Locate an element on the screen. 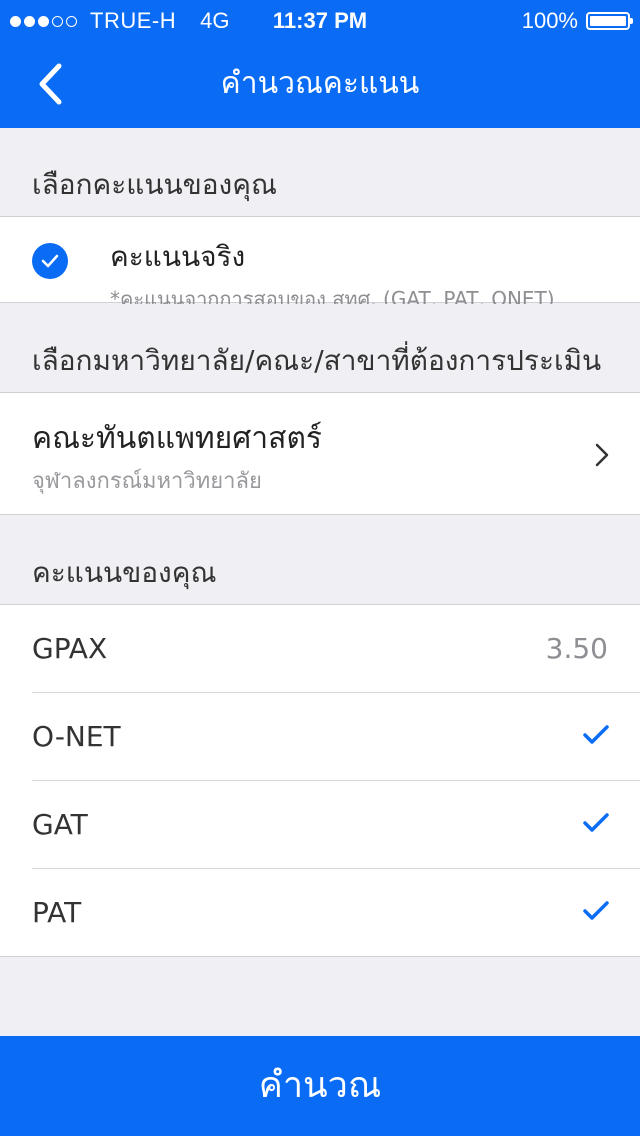  faculty-name: คณะทันตแพทยศาสตร์ is located at coordinates (177, 438).